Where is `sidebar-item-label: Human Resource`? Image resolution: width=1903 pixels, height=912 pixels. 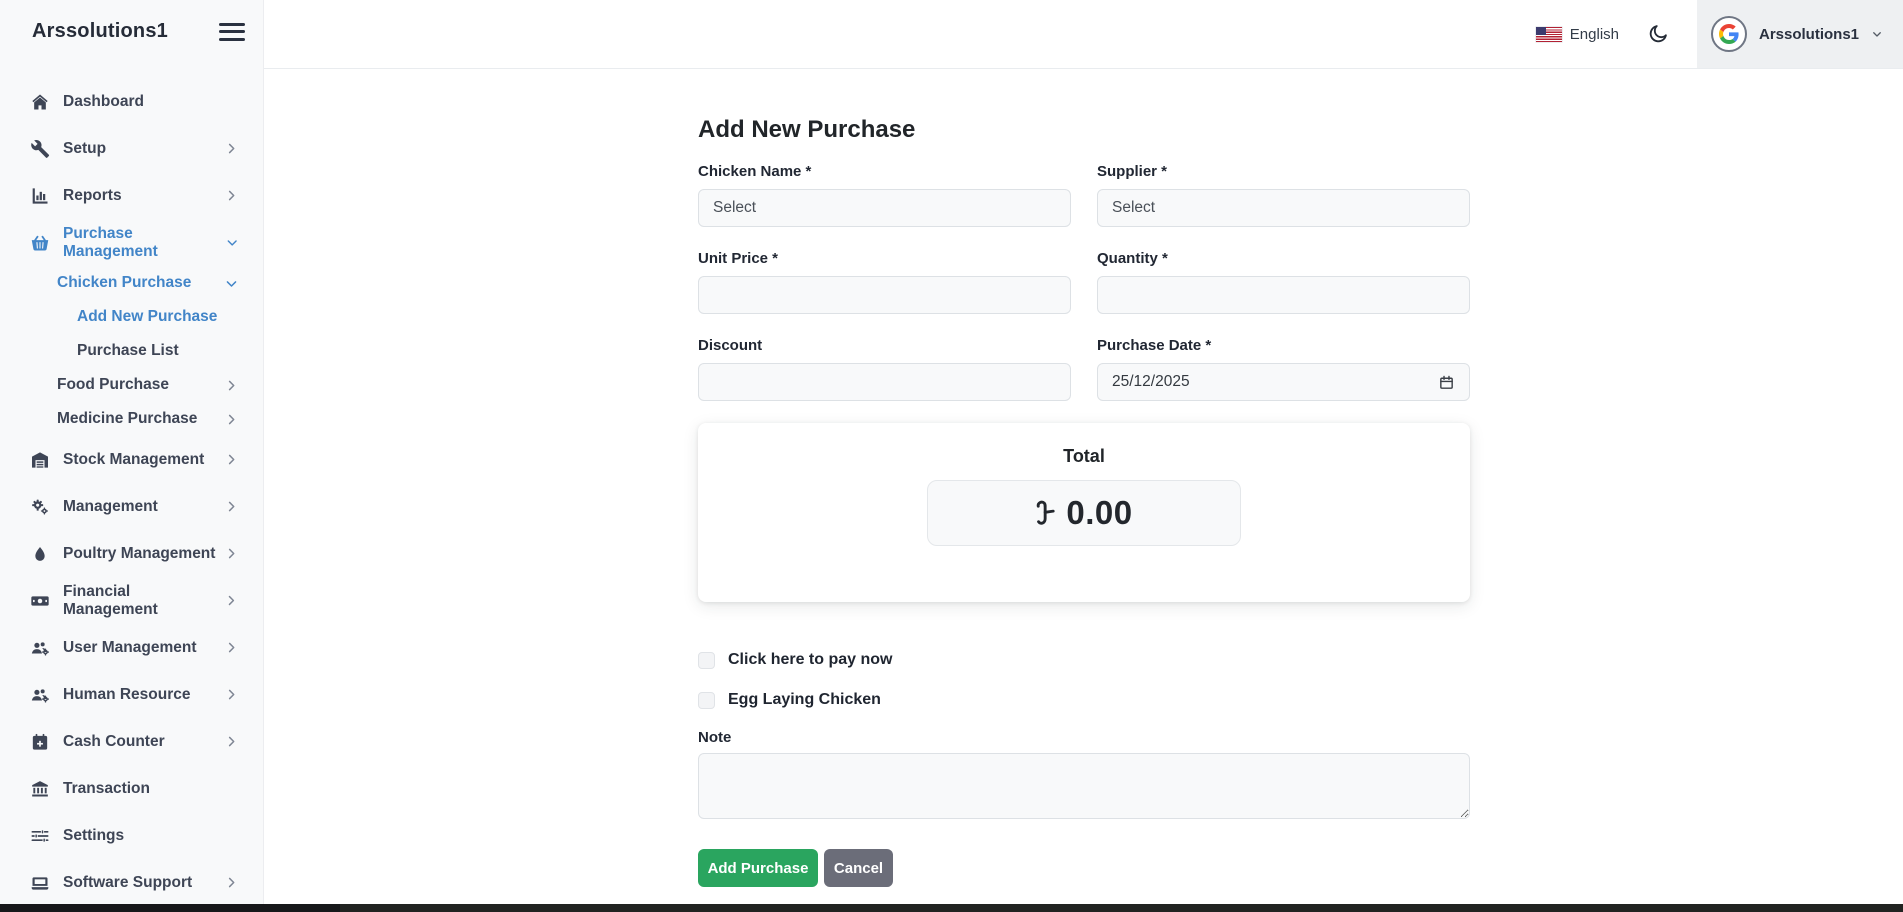
sidebar-item-label: Human Resource is located at coordinates (127, 694).